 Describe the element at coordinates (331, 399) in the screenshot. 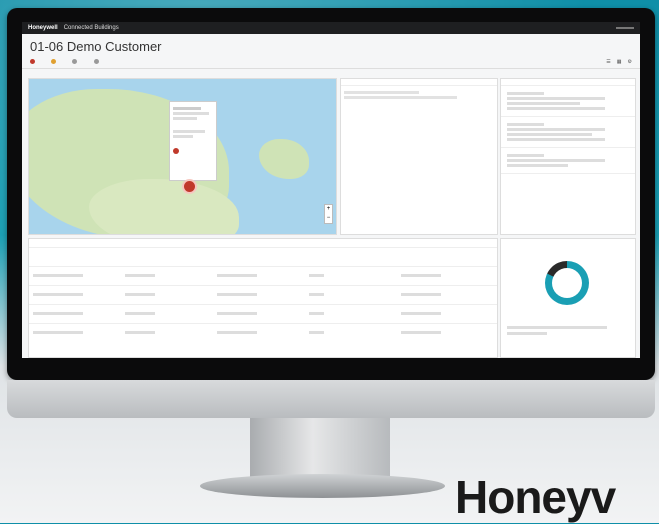

I see `monitor-chin` at that location.